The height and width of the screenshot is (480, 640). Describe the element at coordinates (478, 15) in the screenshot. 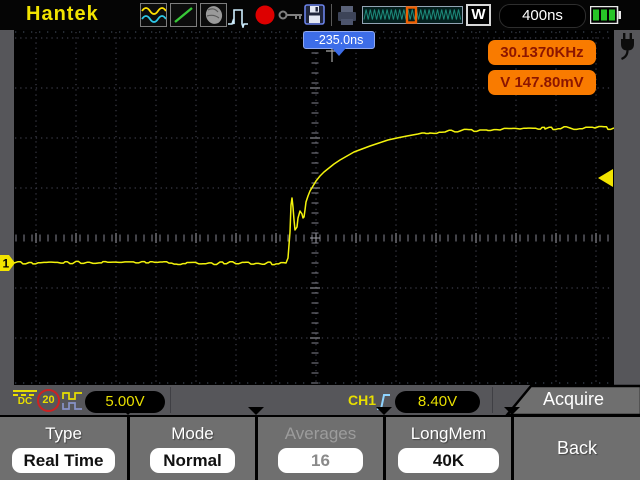

I see `window-mode-badge: W` at that location.